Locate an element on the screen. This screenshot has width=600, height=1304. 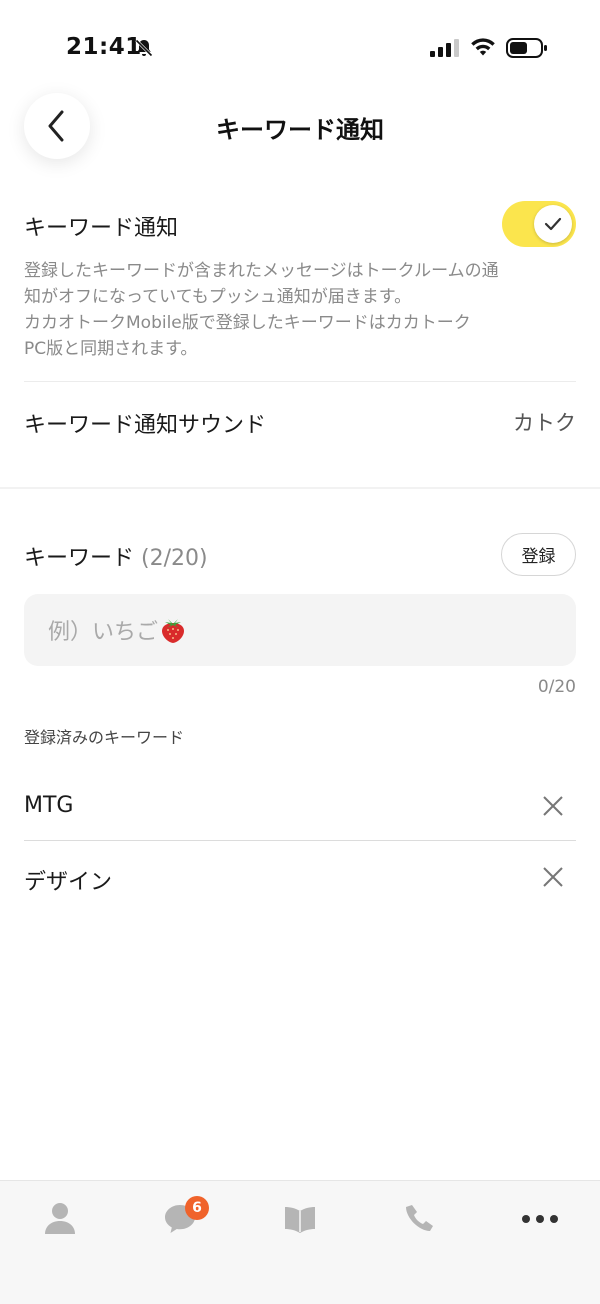
person-icon is located at coordinates (60, 1218).